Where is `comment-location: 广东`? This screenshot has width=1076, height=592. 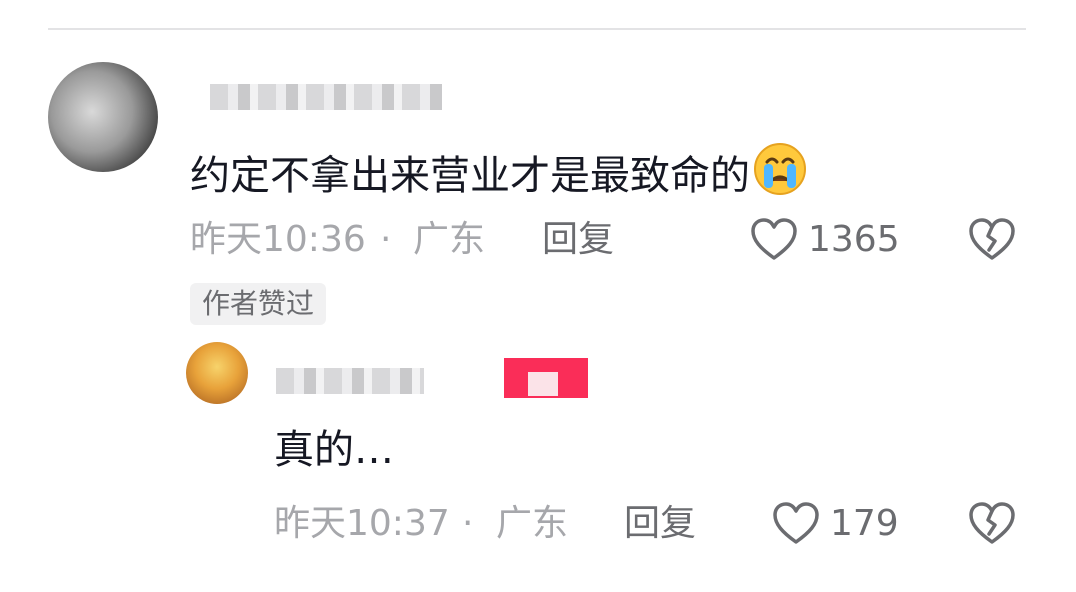
comment-location: 广东 is located at coordinates (449, 239).